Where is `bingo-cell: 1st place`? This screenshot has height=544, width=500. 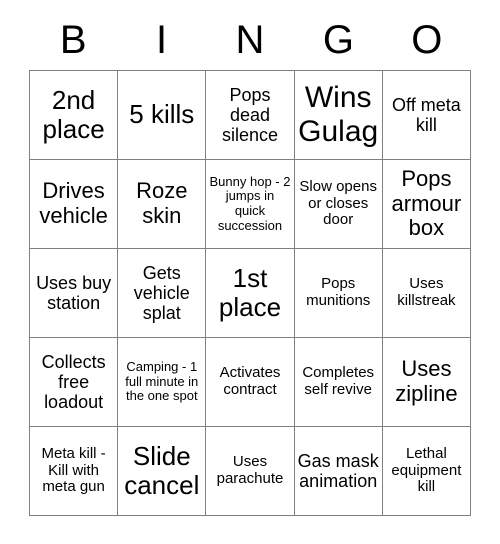 bingo-cell: 1st place is located at coordinates (250, 293).